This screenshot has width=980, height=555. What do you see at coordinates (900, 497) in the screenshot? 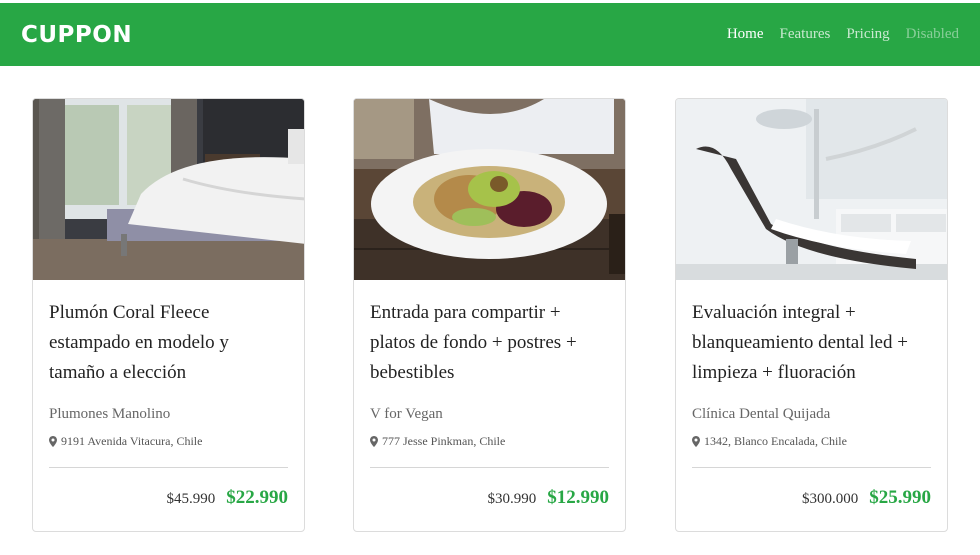
I see `discount-price: $25.990` at bounding box center [900, 497].